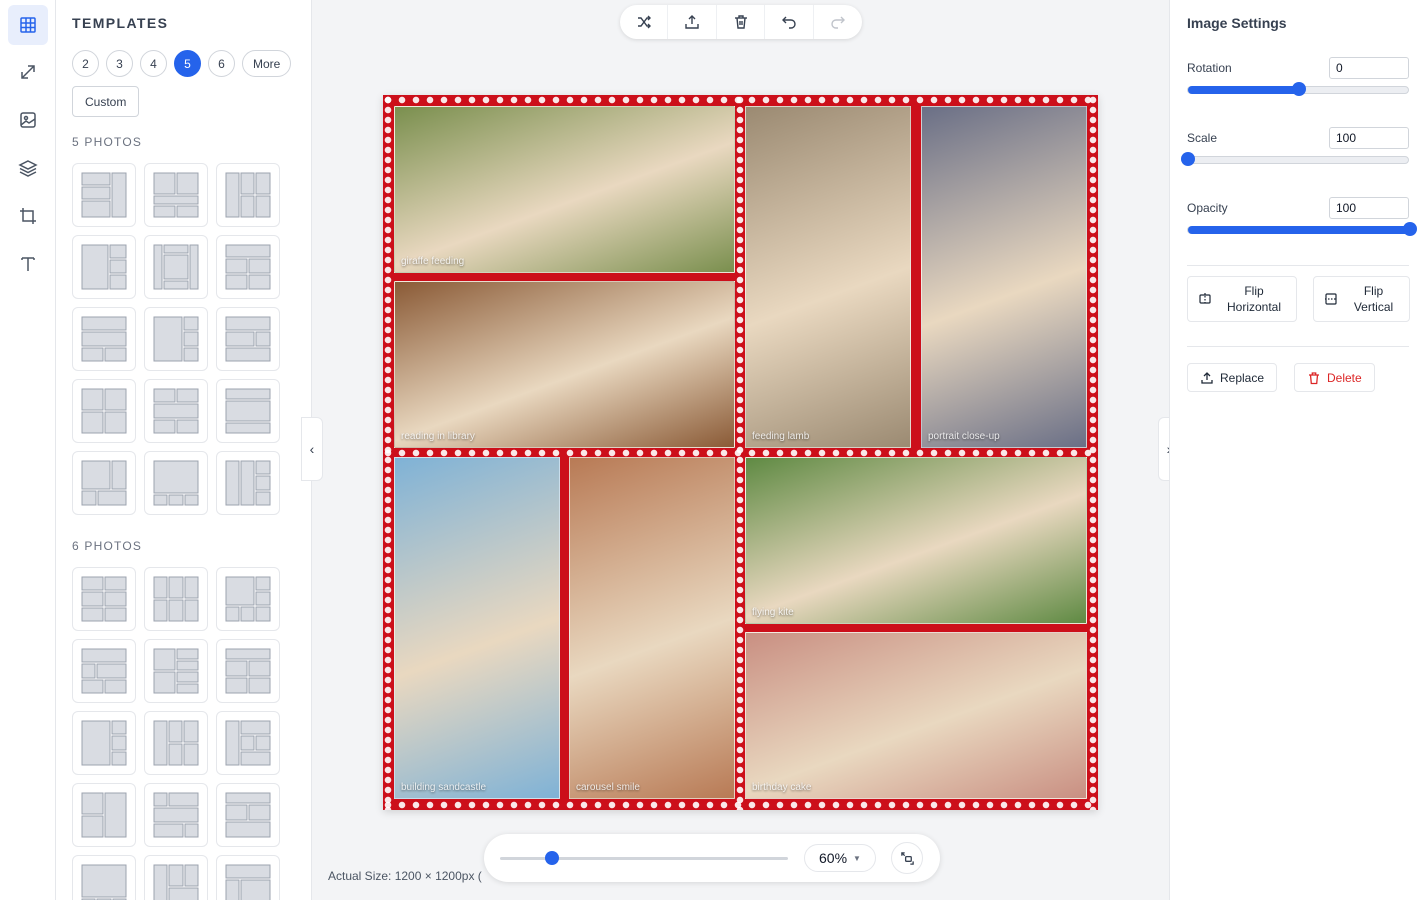  I want to click on delete-canvas-button, so click(741, 22).